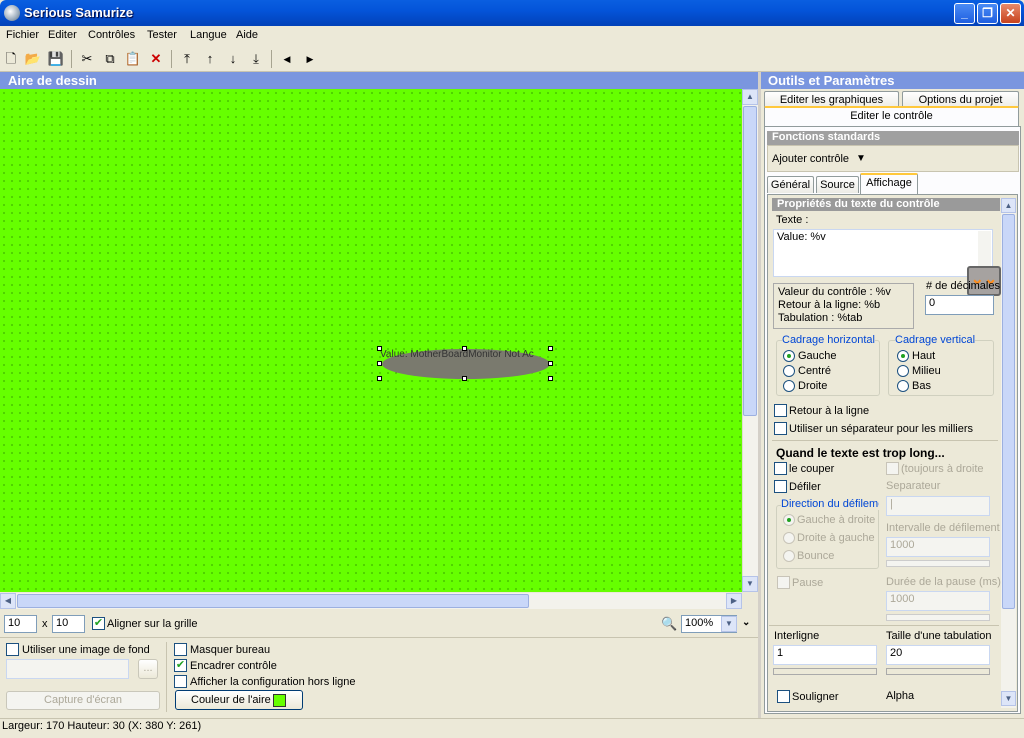 The width and height of the screenshot is (1024, 738). What do you see at coordinates (68, 624) in the screenshot?
I see `grid-y-input: 10` at bounding box center [68, 624].